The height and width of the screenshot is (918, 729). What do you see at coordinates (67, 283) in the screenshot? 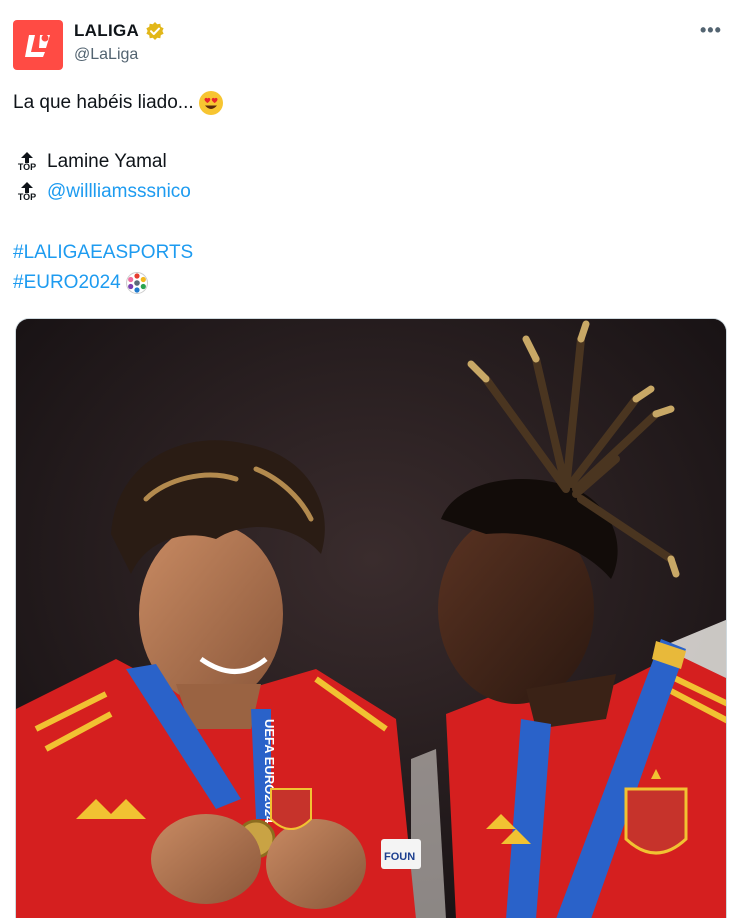
I see `hashtag-euro2024: #EURO2024` at bounding box center [67, 283].